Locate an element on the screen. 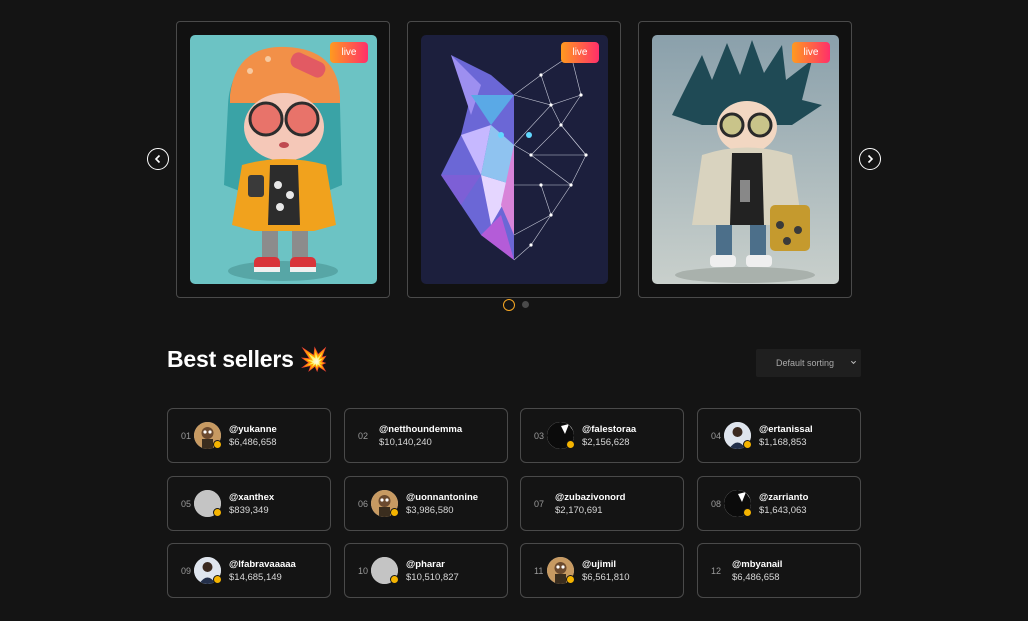 The height and width of the screenshot is (621, 1028). seller-card: 10 @pharar $10,510,827 is located at coordinates (426, 570).